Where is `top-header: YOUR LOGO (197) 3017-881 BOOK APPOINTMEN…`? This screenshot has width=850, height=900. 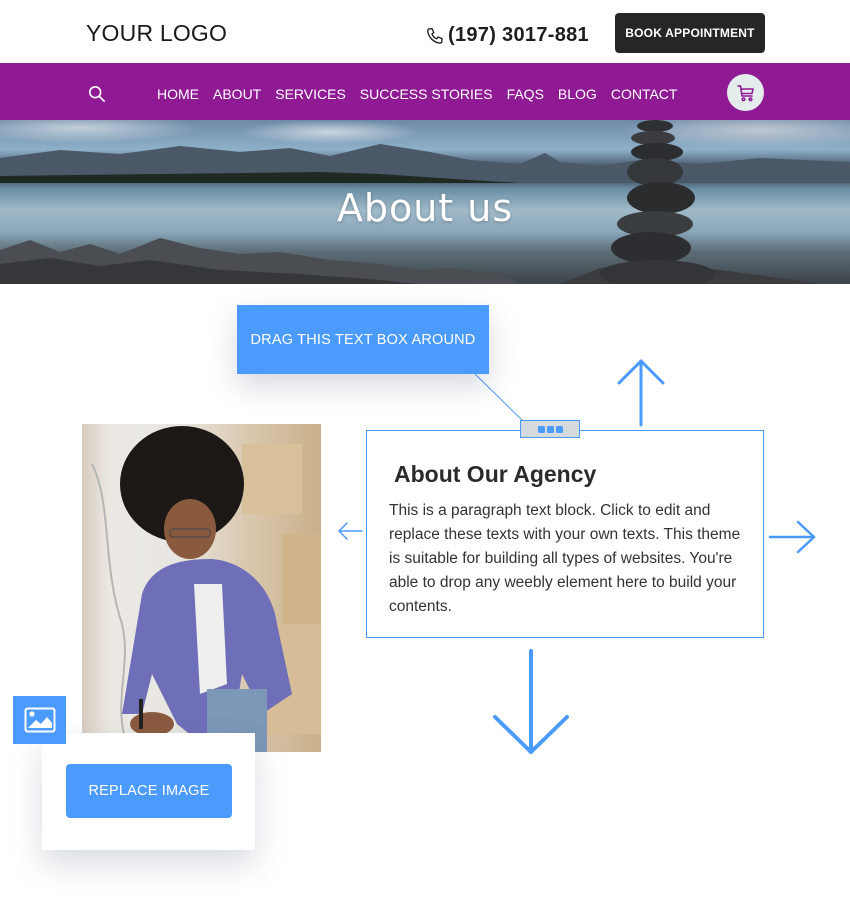 top-header: YOUR LOGO (197) 3017-881 BOOK APPOINTMEN… is located at coordinates (425, 31).